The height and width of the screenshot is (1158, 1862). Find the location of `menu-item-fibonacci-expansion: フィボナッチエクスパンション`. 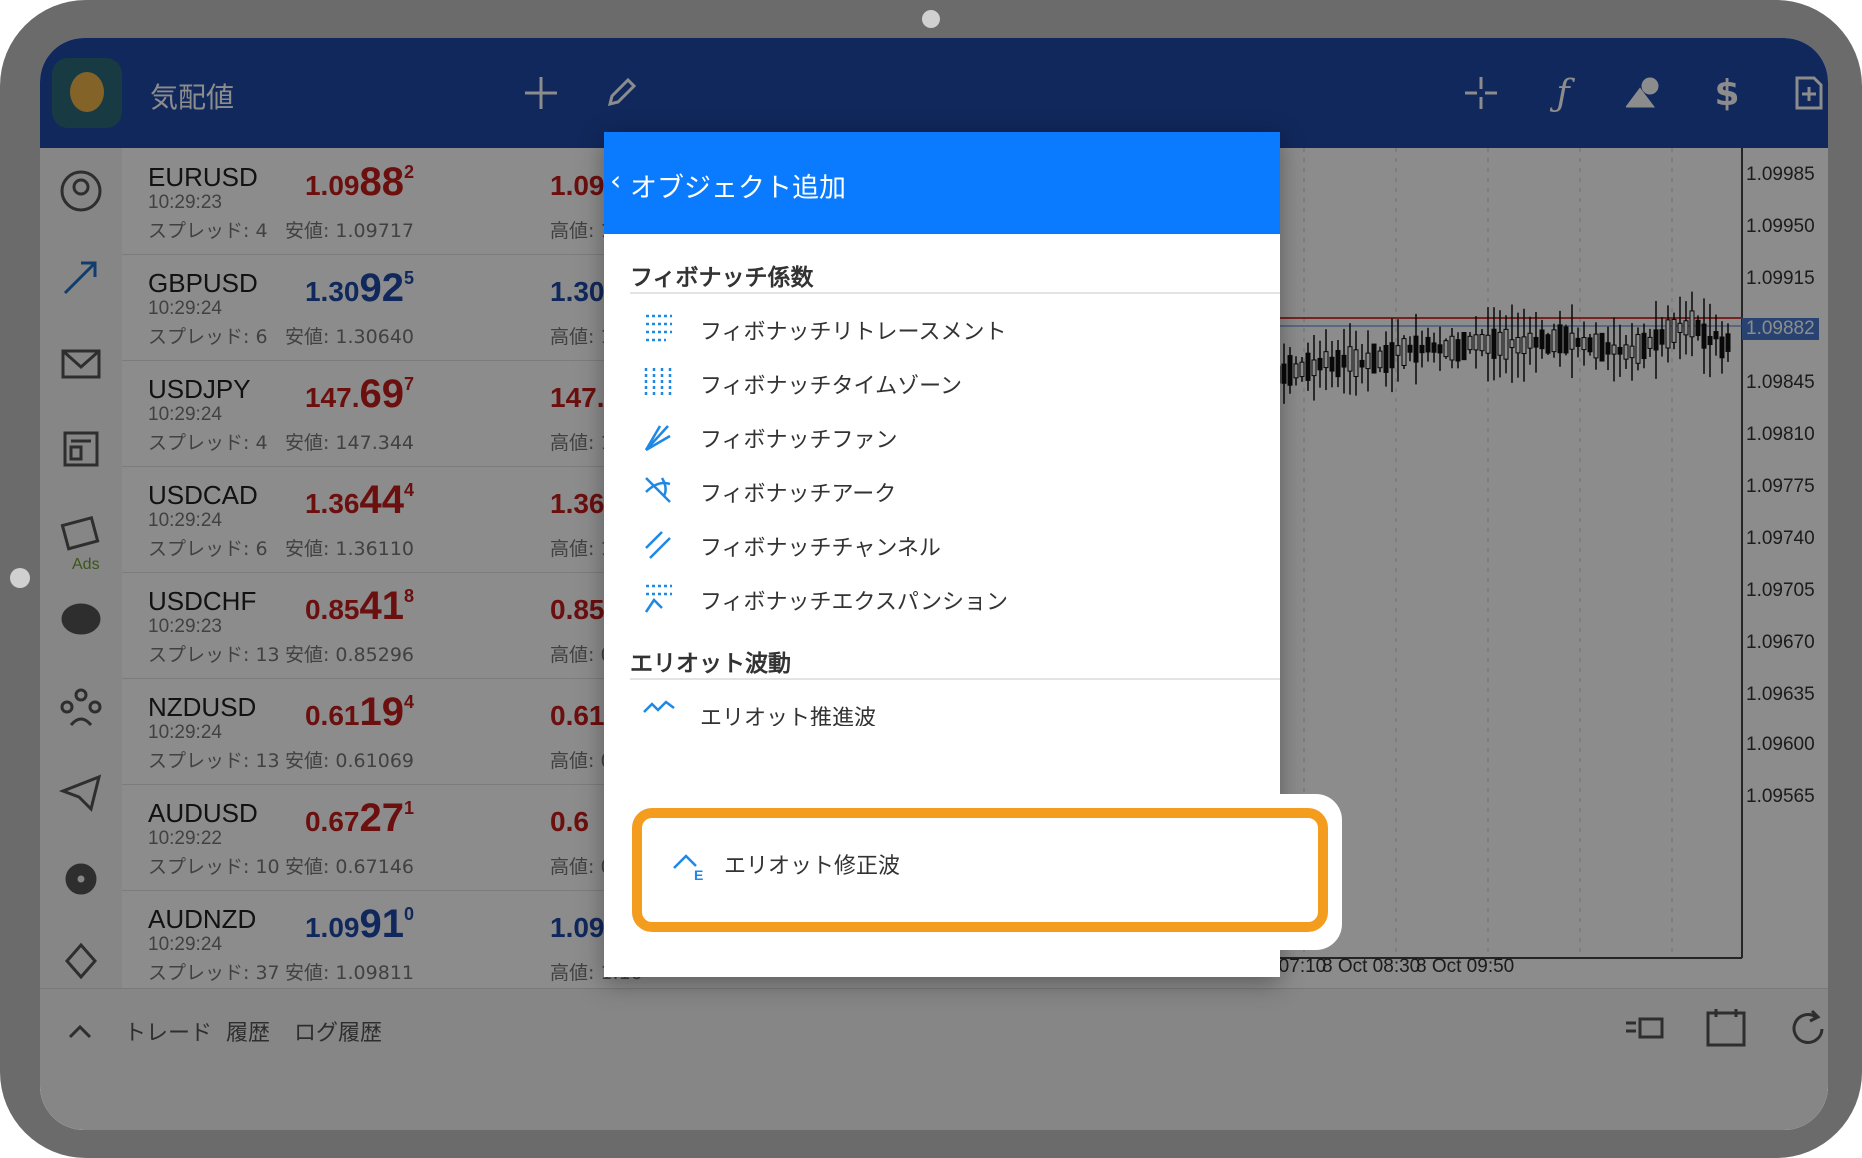

menu-item-fibonacci-expansion: フィボナッチエクスパンション is located at coordinates (955, 598).